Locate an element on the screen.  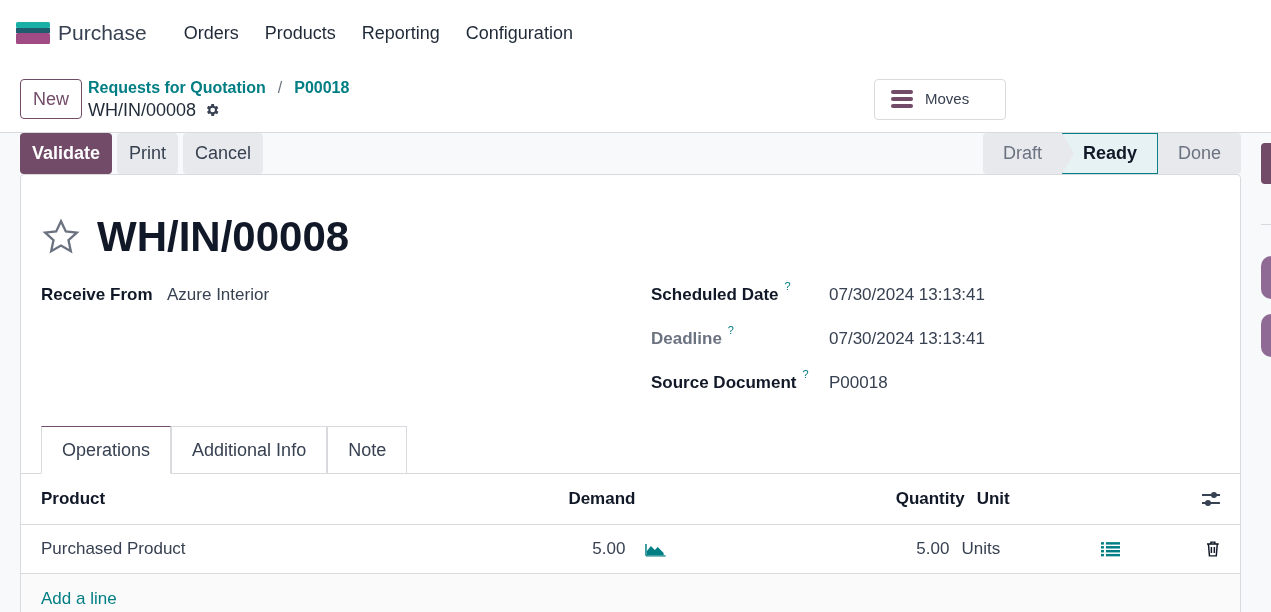
form-tab: Additional Info is located at coordinates (249, 450).